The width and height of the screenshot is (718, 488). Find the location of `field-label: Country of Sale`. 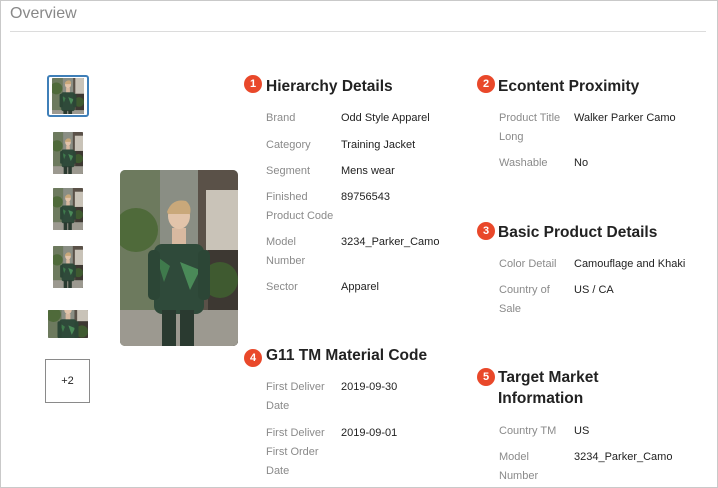

field-label: Country of Sale is located at coordinates (524, 299).